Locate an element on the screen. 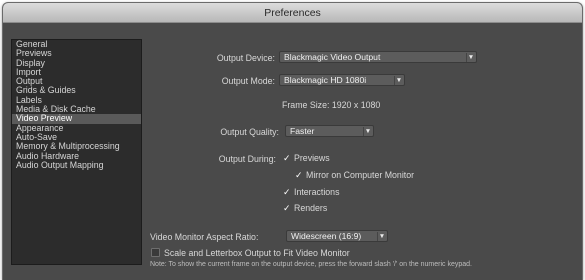 The height and width of the screenshot is (280, 585). output-quality-value: Faster is located at coordinates (302, 131).